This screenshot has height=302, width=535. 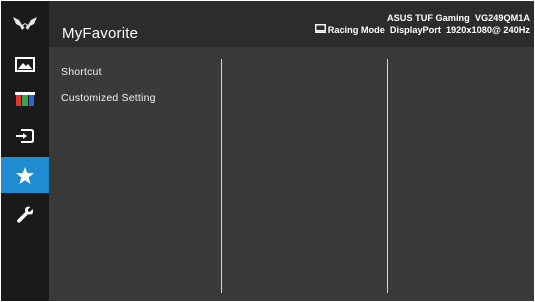 What do you see at coordinates (356, 30) in the screenshot?
I see `mode-value: Racing Mode` at bounding box center [356, 30].